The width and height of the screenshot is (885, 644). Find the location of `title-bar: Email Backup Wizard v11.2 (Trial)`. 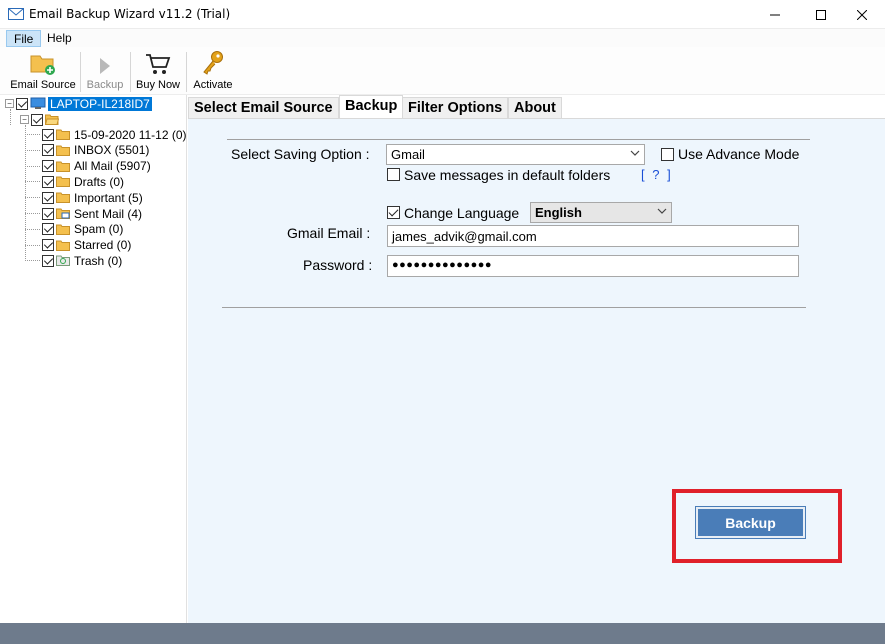

title-bar: Email Backup Wizard v11.2 (Trial) is located at coordinates (442, 14).